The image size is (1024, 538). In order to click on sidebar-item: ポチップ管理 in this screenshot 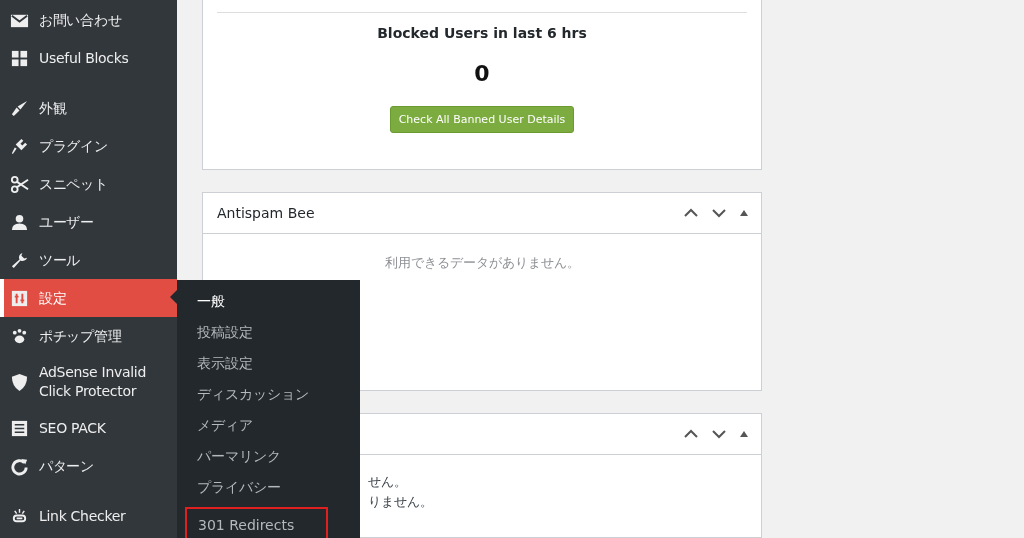, I will do `click(88, 336)`.